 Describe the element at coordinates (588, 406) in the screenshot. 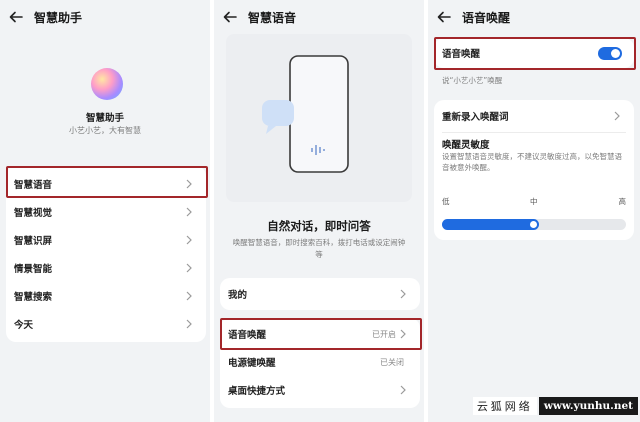

I see `watermark-url: www.yunhu.net` at that location.